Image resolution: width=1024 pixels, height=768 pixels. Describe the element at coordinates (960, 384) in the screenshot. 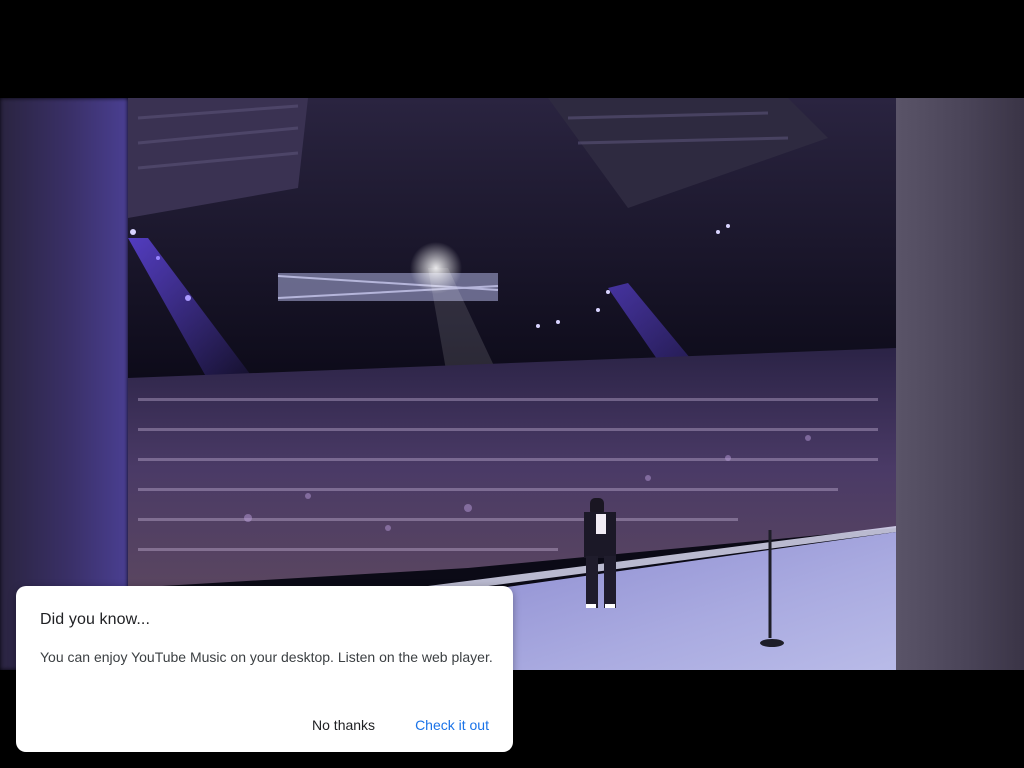

I see `video-ambient-right` at that location.